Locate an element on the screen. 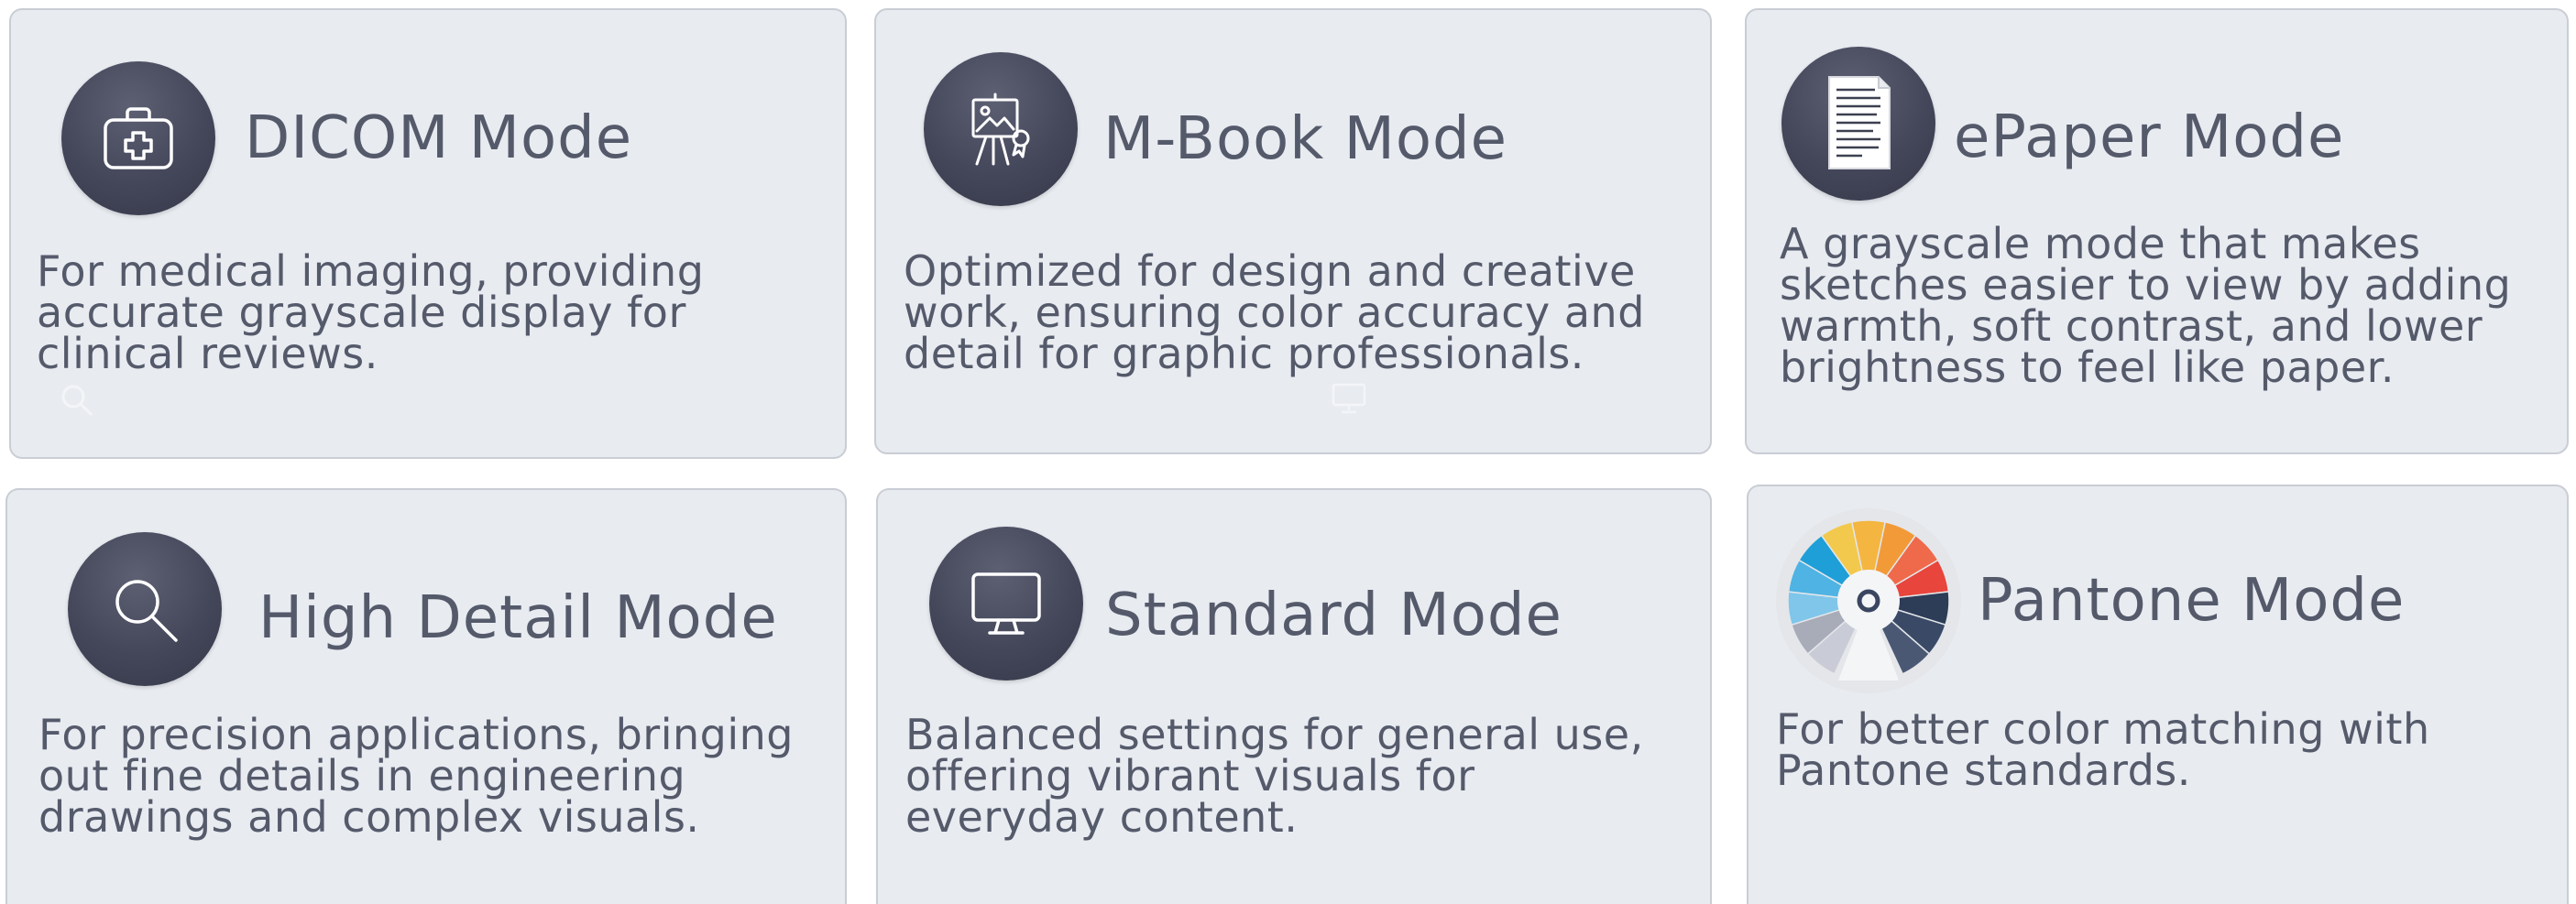  card-header: M-Book Mode is located at coordinates (1317, 129).